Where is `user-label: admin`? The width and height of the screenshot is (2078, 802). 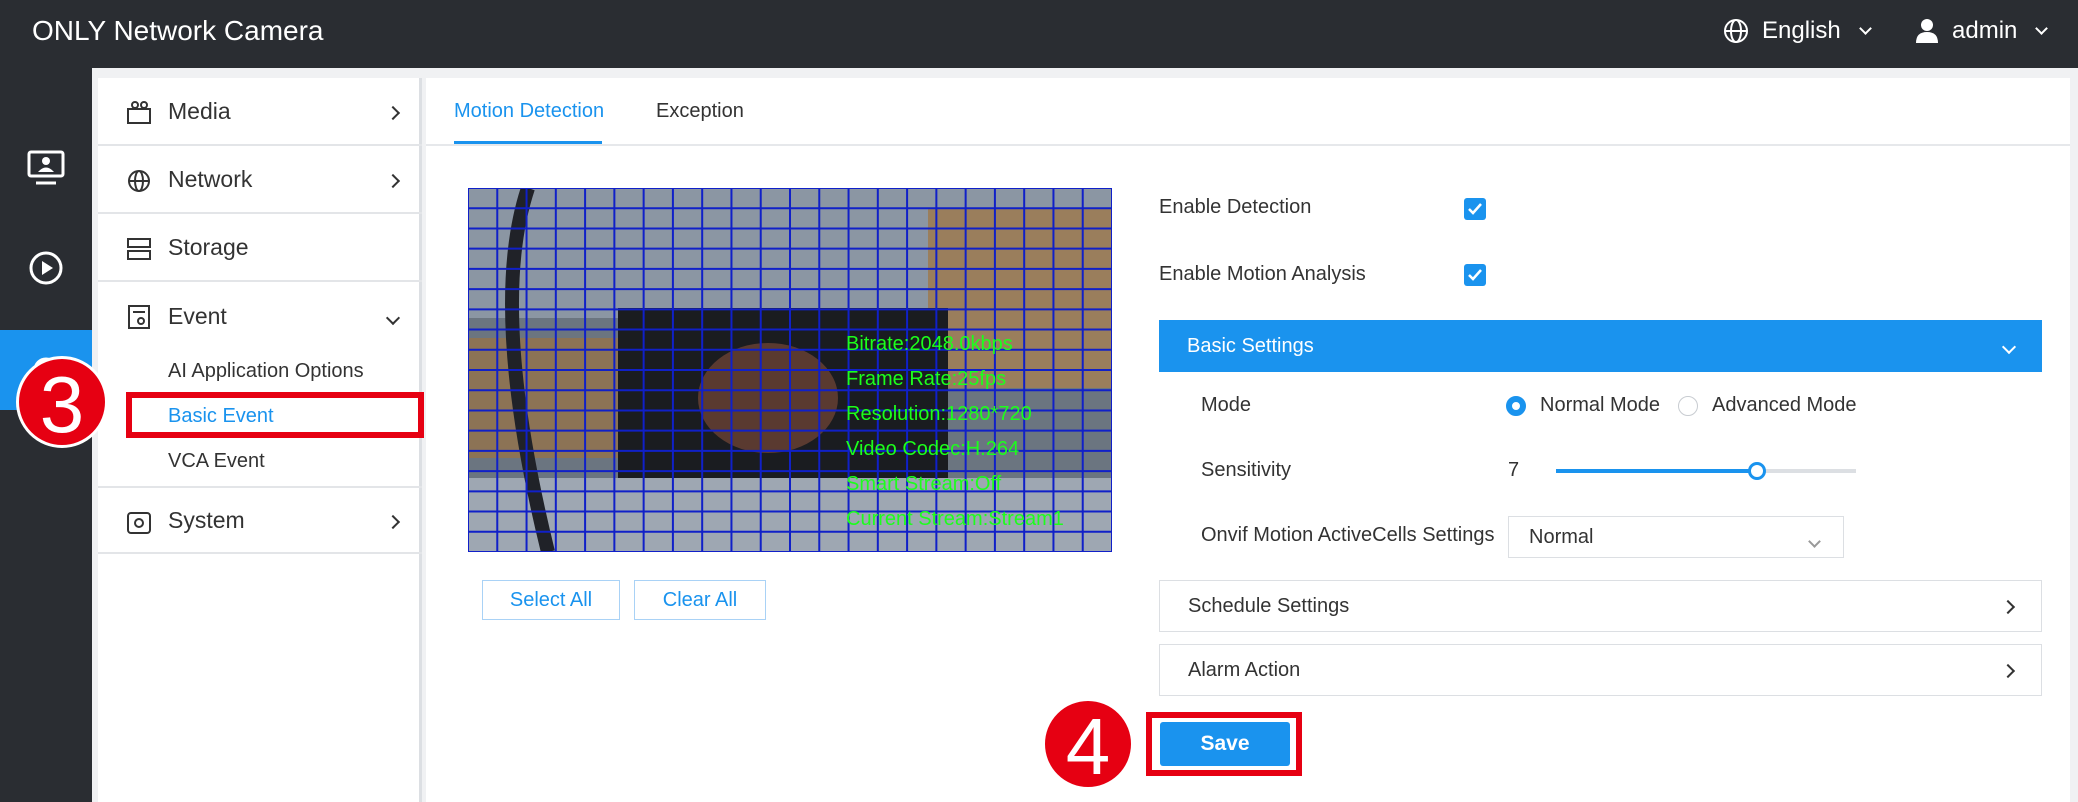
user-label: admin is located at coordinates (1985, 30).